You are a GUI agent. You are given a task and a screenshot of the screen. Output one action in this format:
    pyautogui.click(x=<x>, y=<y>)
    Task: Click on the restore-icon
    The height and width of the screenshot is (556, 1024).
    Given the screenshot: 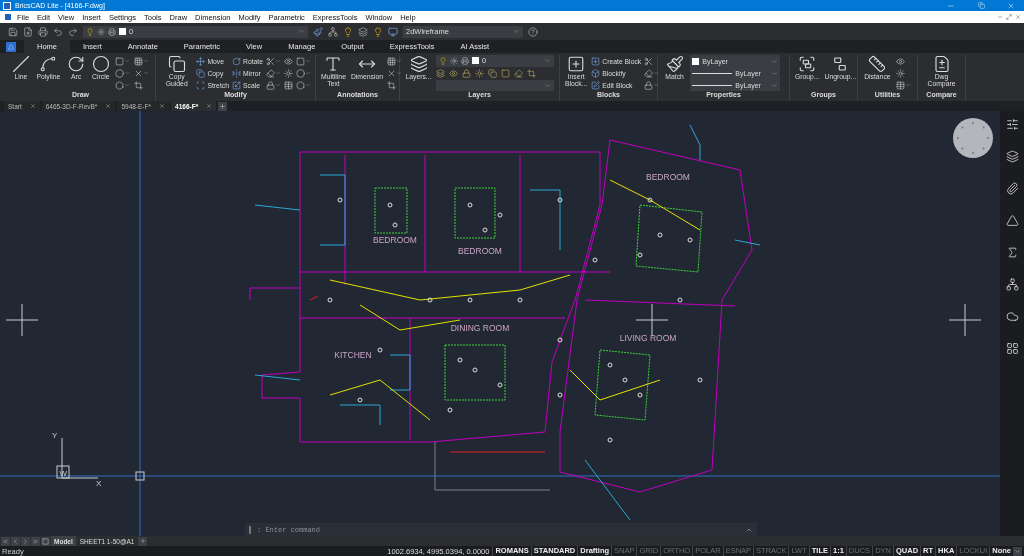 What is the action you would take?
    pyautogui.click(x=981, y=5)
    